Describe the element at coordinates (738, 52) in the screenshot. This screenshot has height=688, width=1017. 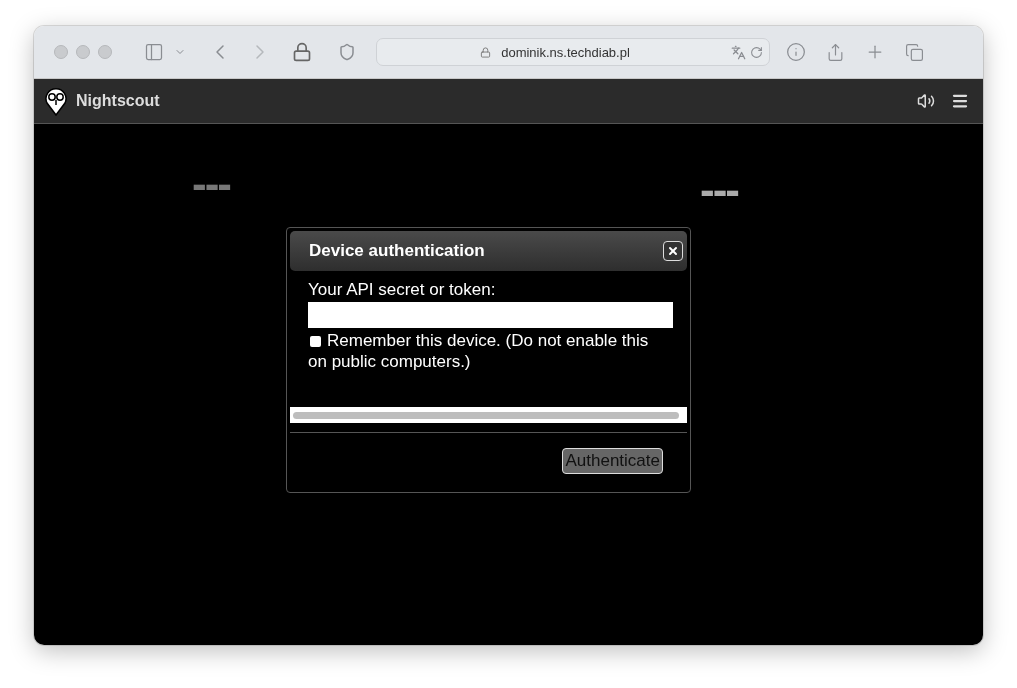
I see `translate-icon` at that location.